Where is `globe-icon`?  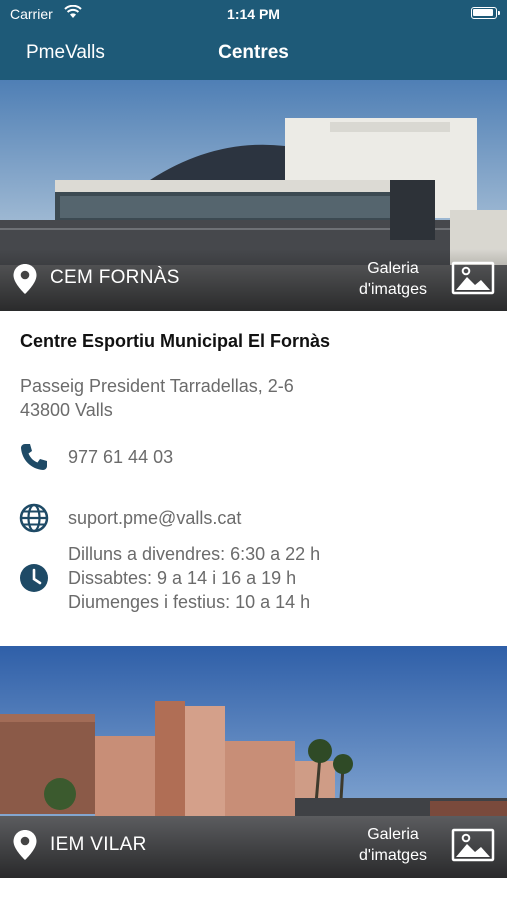 globe-icon is located at coordinates (34, 518).